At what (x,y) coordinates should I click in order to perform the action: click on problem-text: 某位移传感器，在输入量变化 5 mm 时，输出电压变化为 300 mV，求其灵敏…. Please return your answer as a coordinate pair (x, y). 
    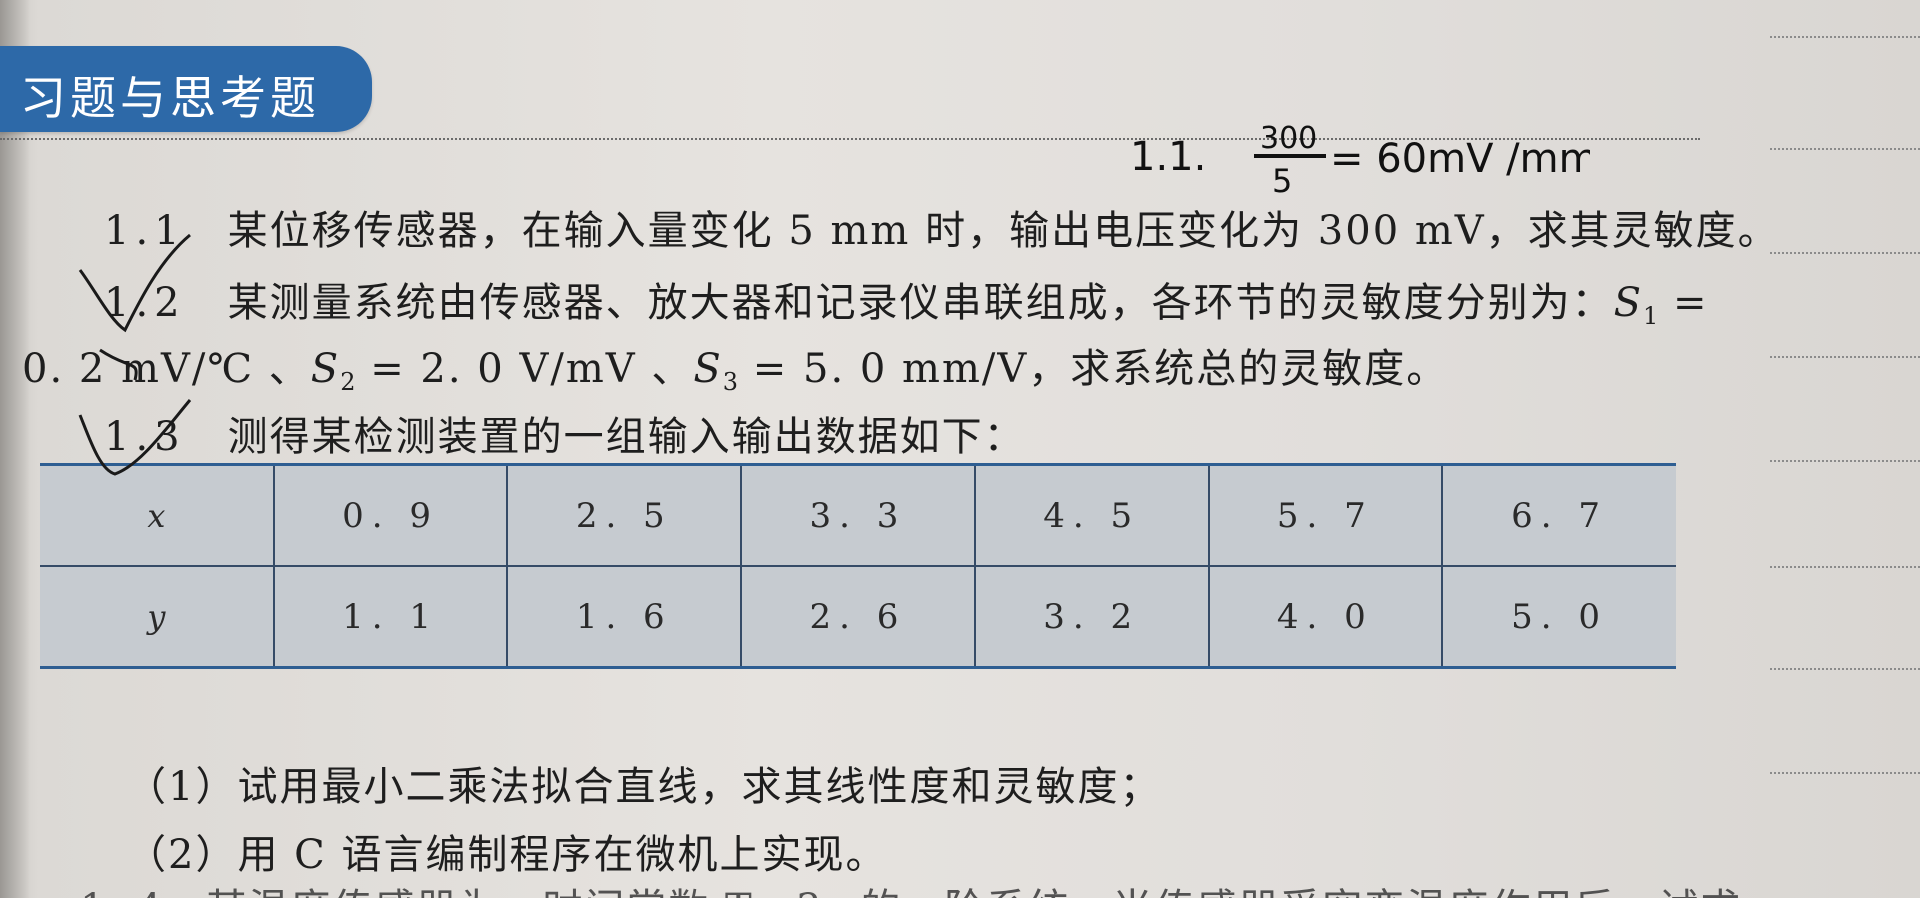
    Looking at the image, I should click on (1003, 231).